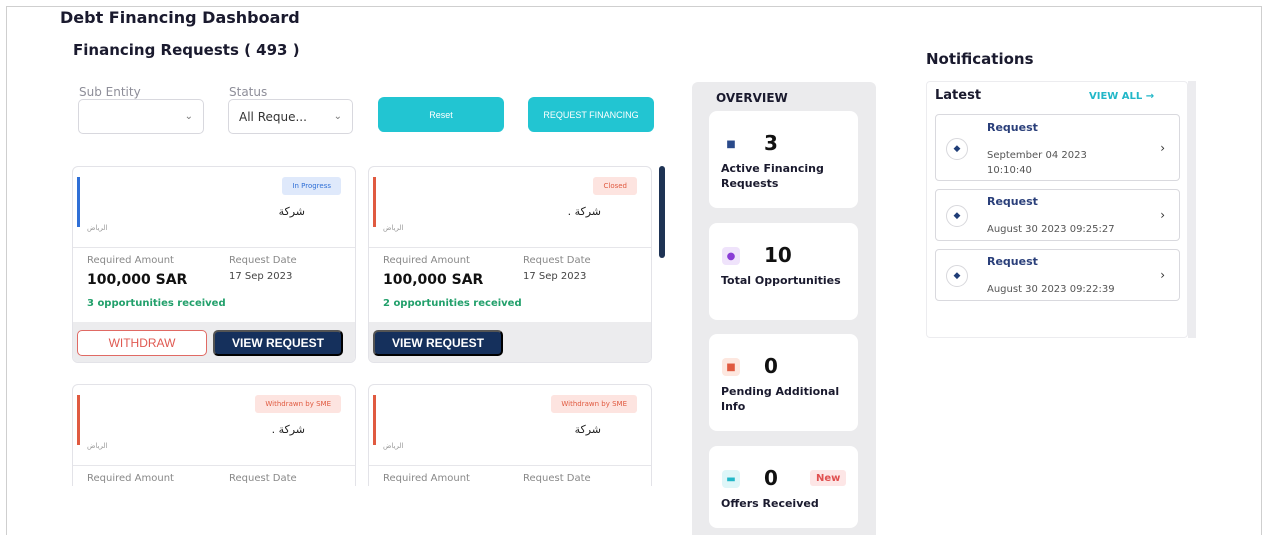 This screenshot has height=535, width=1268. Describe the element at coordinates (980, 59) in the screenshot. I see `notifications-title: Notifications` at that location.